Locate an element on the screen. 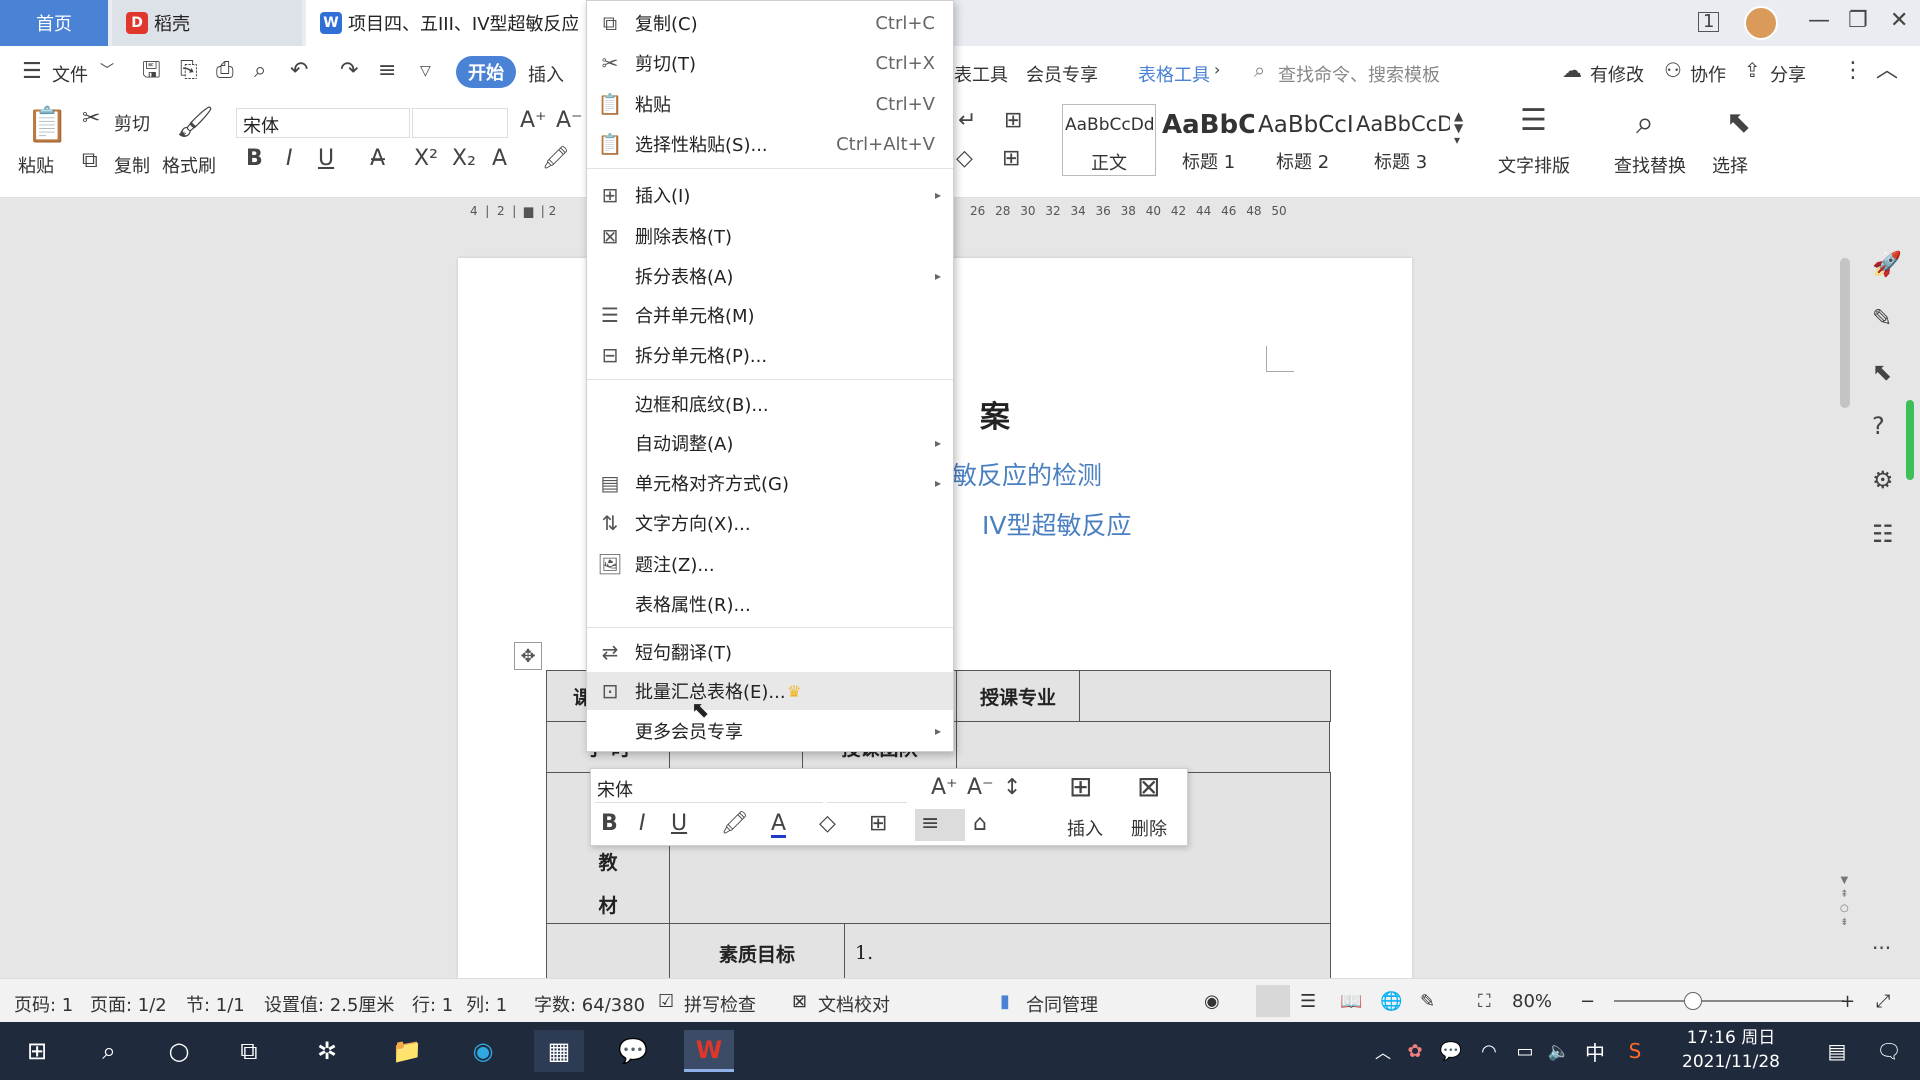  menu-item-merge-cells: ☰ 合并单元格(M) is located at coordinates (770, 315).